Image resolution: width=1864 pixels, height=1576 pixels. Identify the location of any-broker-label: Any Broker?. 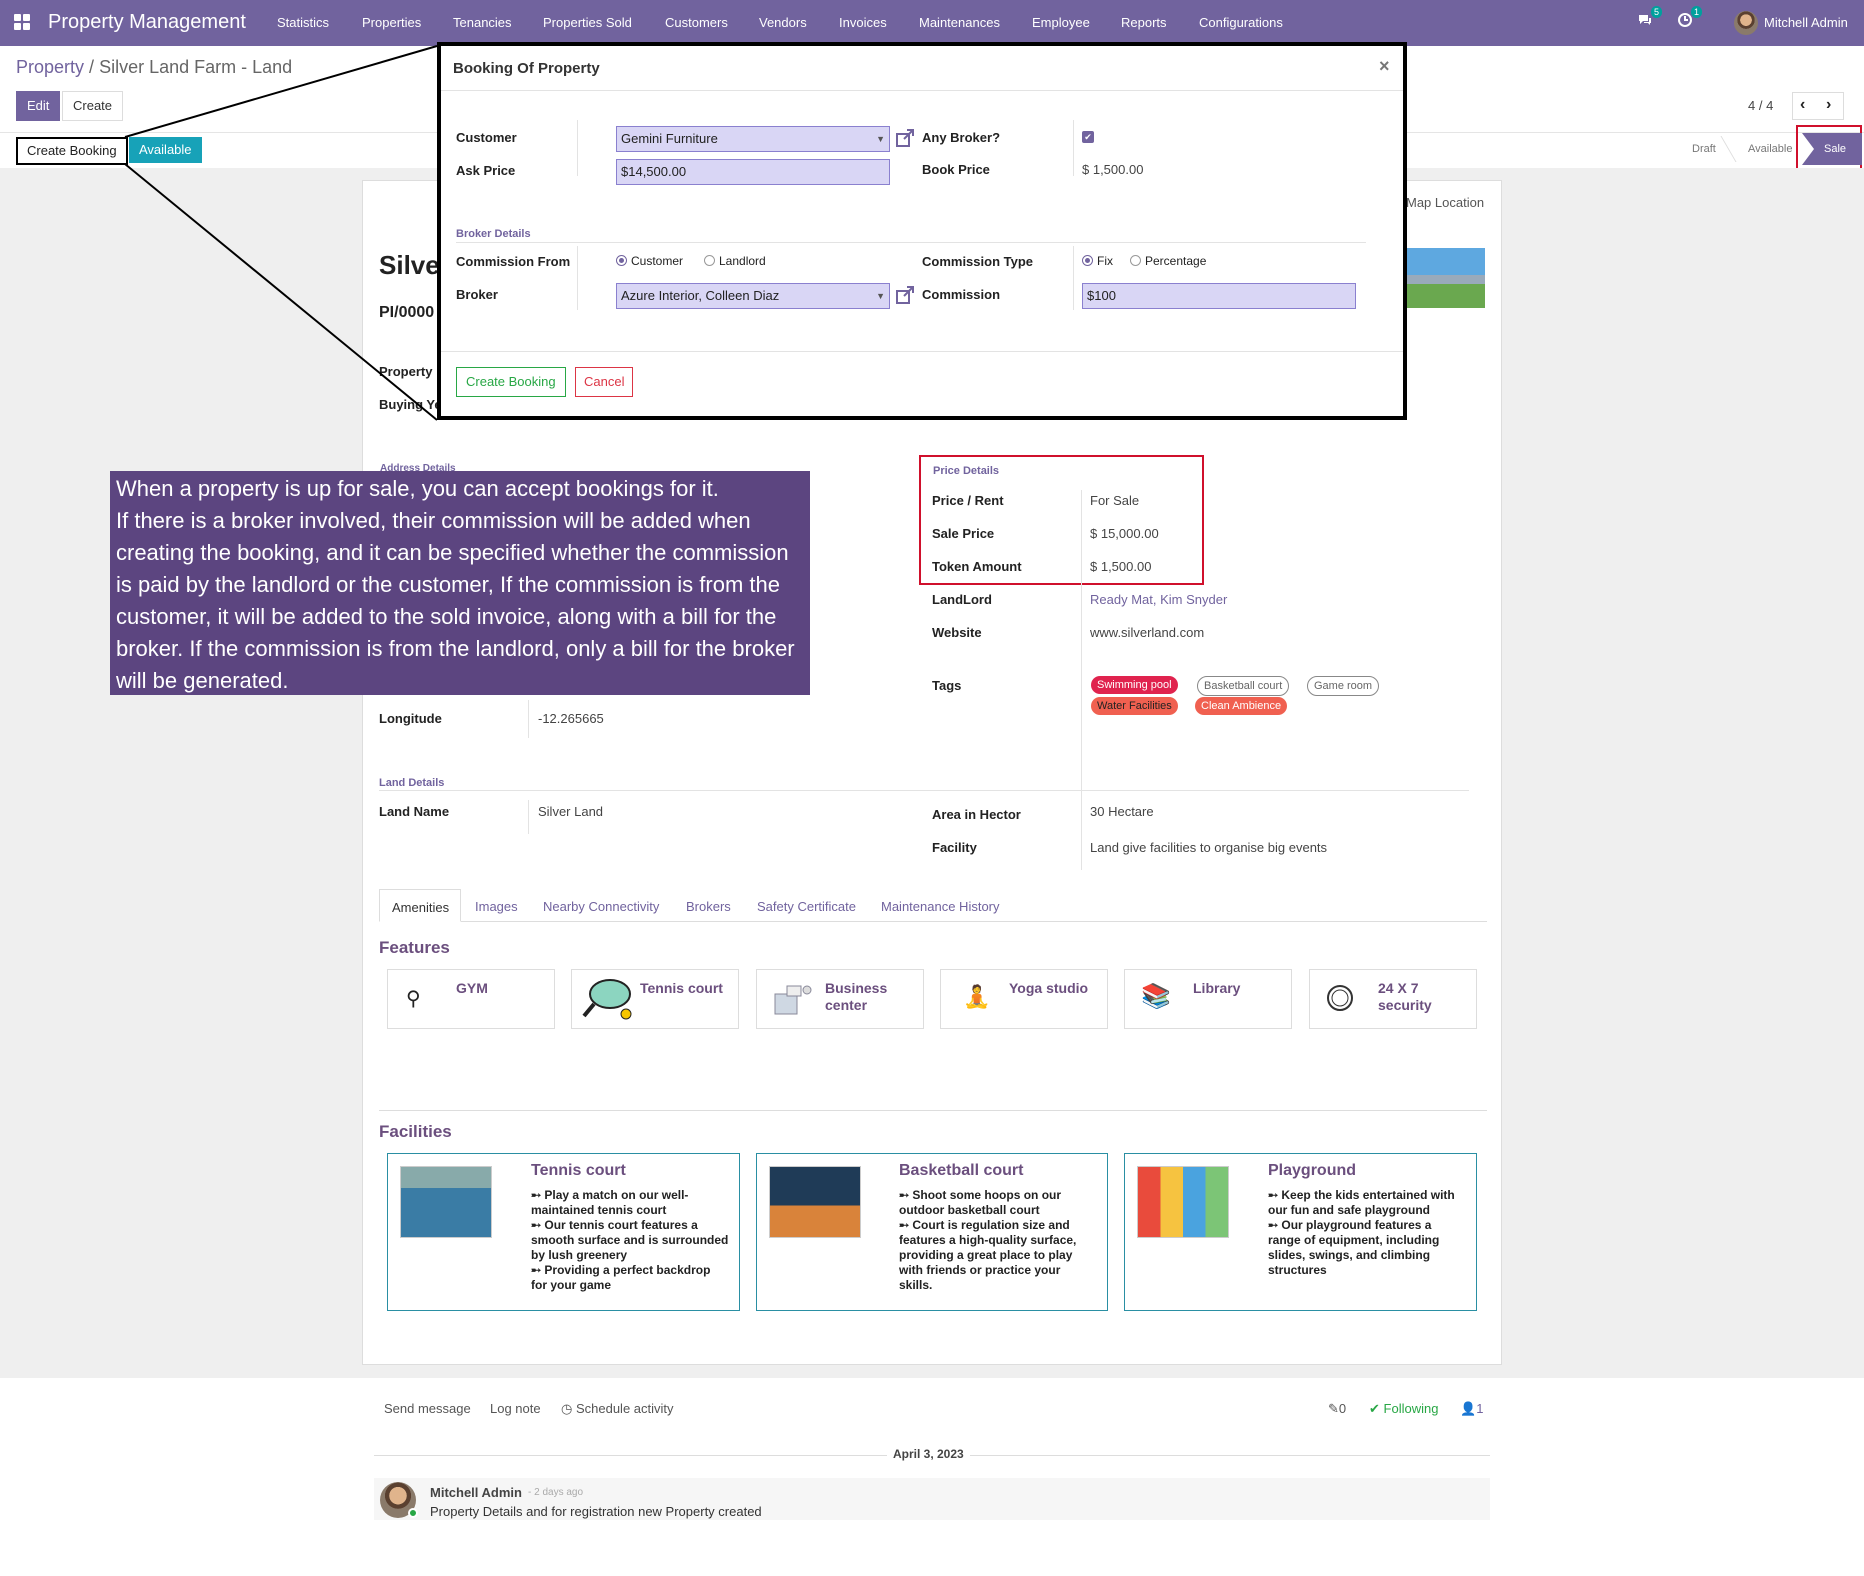
(961, 137).